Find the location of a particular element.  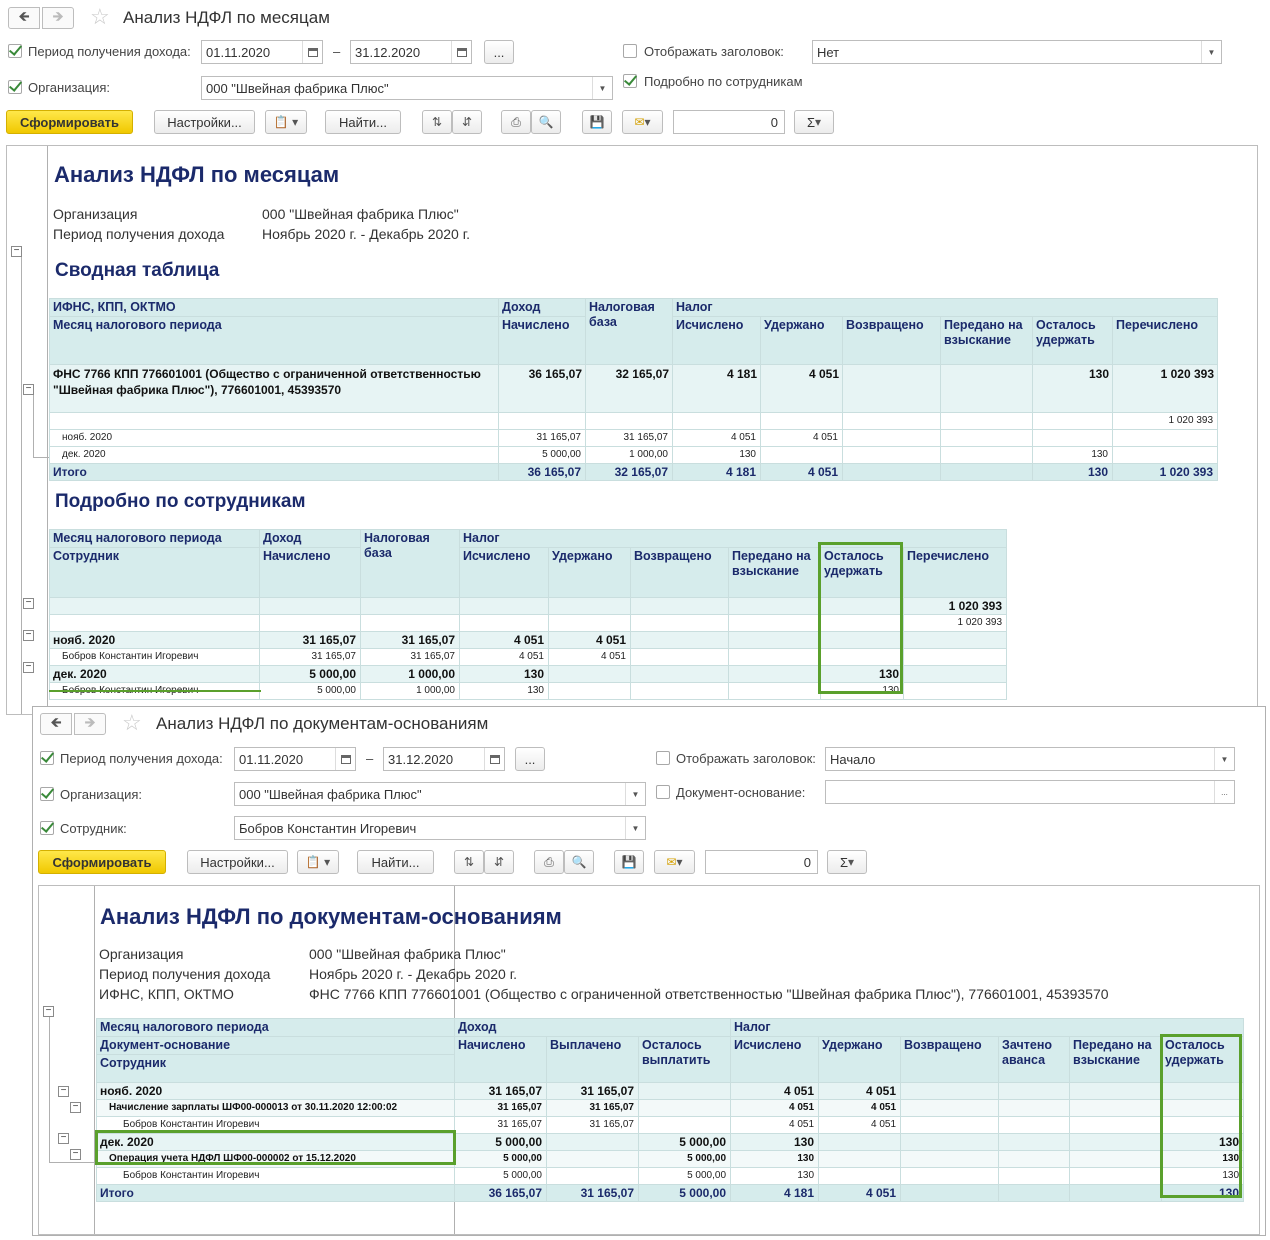

cell: 36 165,07 is located at coordinates (542, 388).